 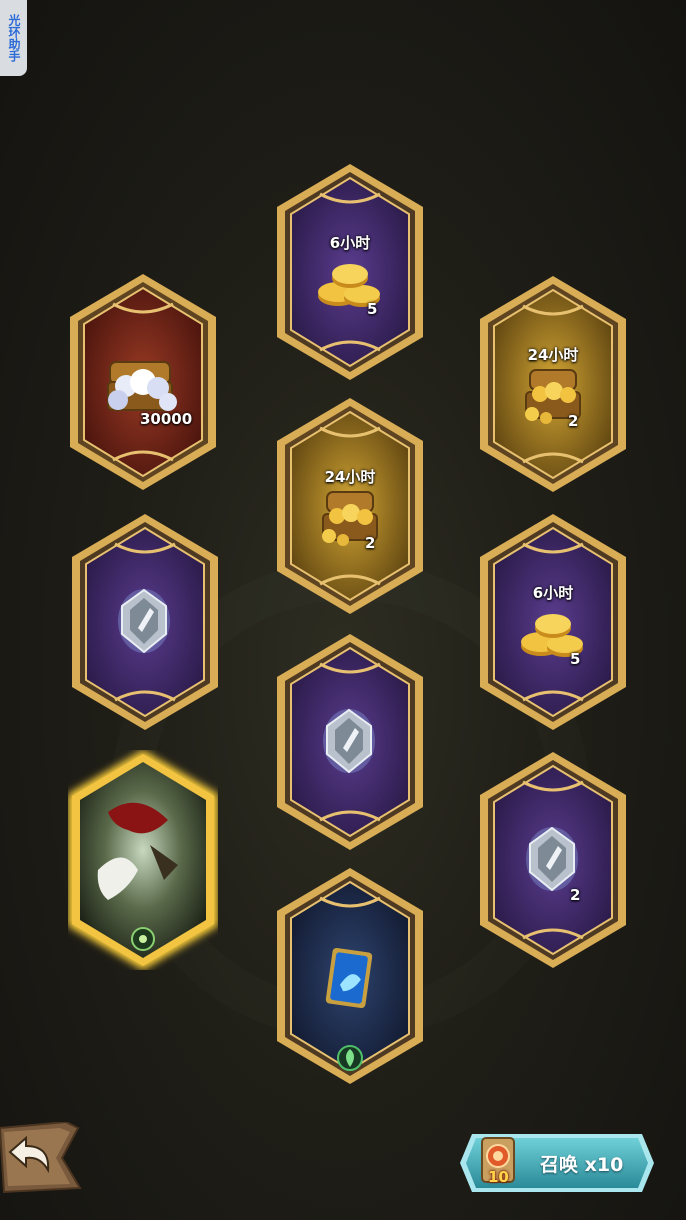 What do you see at coordinates (350, 1058) in the screenshot?
I see `element-leaf-icon` at bounding box center [350, 1058].